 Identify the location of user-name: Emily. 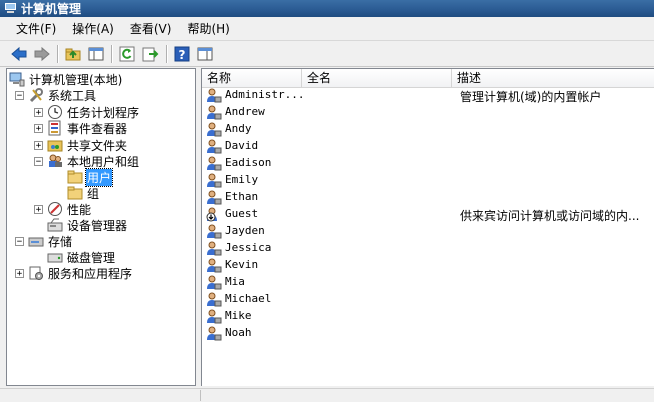
(242, 179).